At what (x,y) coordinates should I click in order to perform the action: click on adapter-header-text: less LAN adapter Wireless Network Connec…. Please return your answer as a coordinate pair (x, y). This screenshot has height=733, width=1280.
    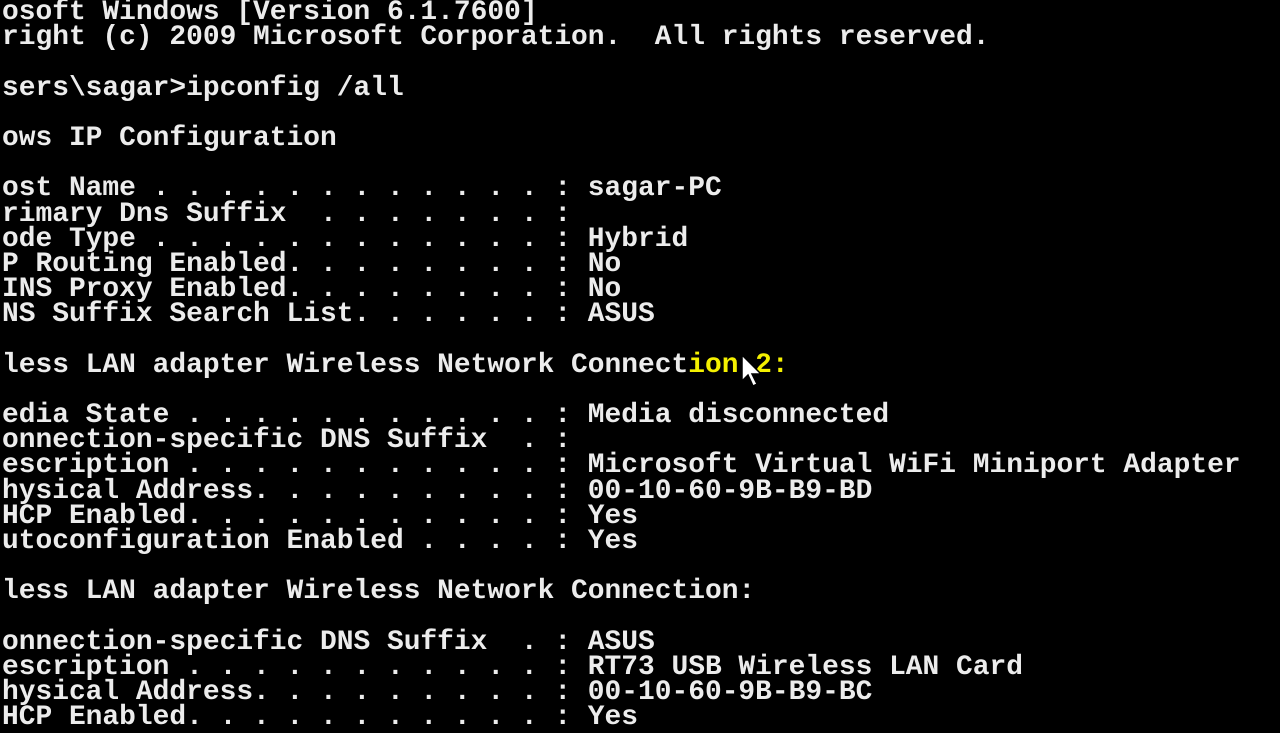
    Looking at the image, I should click on (345, 365).